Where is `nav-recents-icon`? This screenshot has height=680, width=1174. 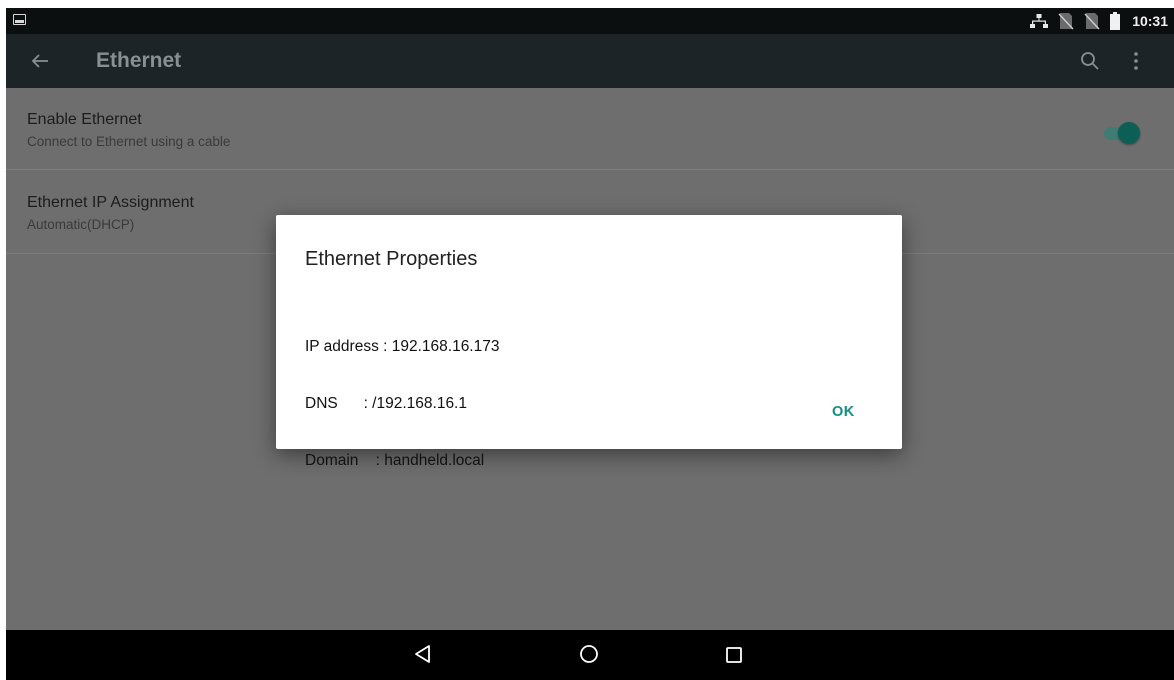
nav-recents-icon is located at coordinates (734, 655).